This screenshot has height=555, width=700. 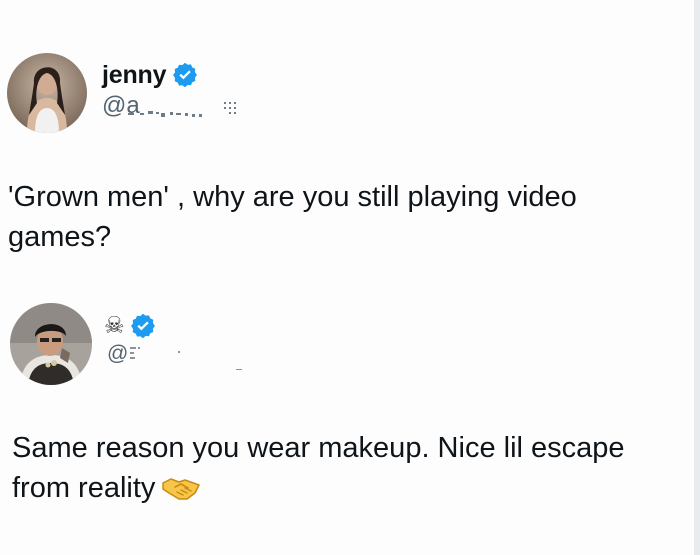 I want to click on post-2-display-name: ☠, so click(x=114, y=326).